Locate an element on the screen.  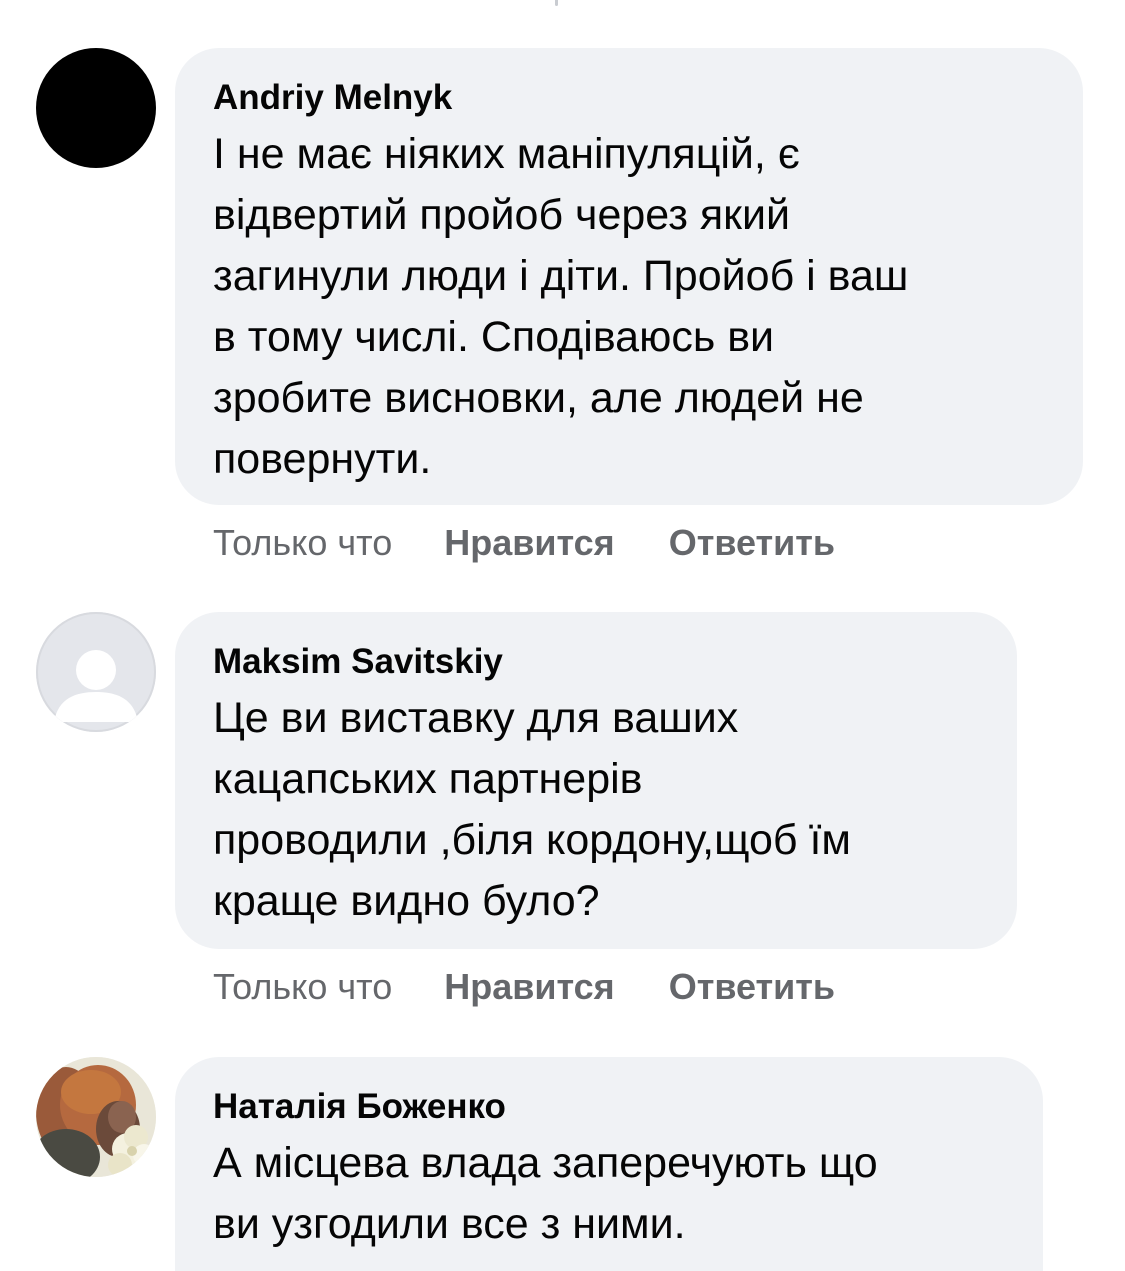
comment-author: Наталія Боженко is located at coordinates (609, 1107).